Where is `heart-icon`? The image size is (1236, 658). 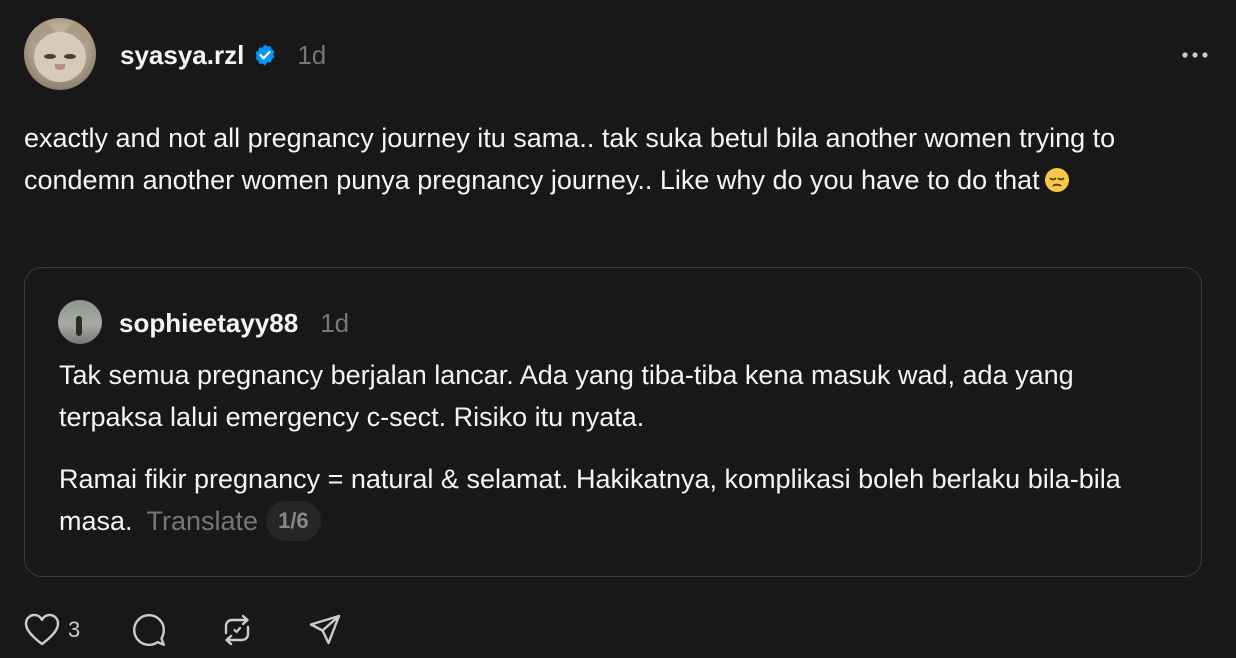 heart-icon is located at coordinates (42, 629).